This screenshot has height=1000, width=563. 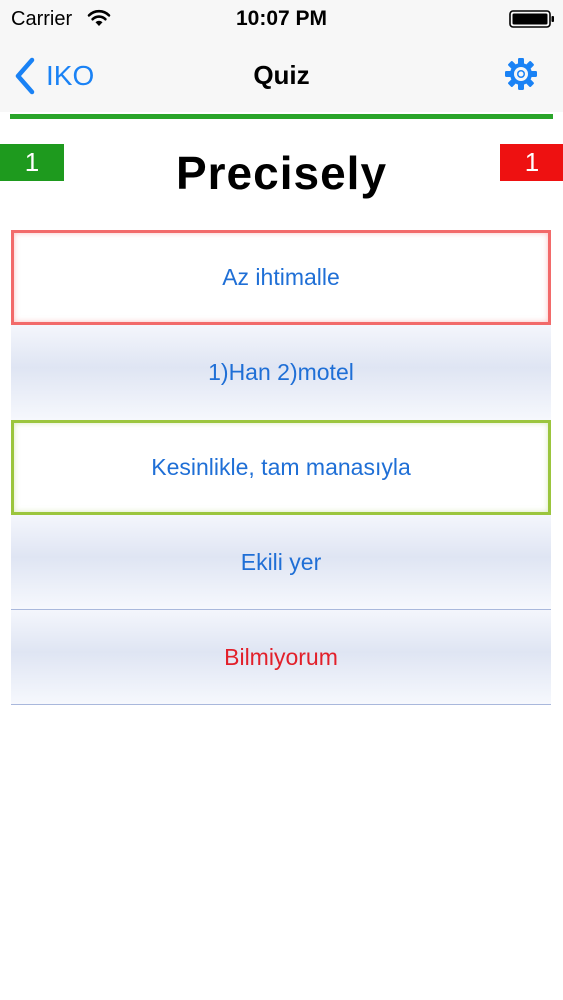 I want to click on answer-option-1: Az ihtimalle, so click(x=281, y=277).